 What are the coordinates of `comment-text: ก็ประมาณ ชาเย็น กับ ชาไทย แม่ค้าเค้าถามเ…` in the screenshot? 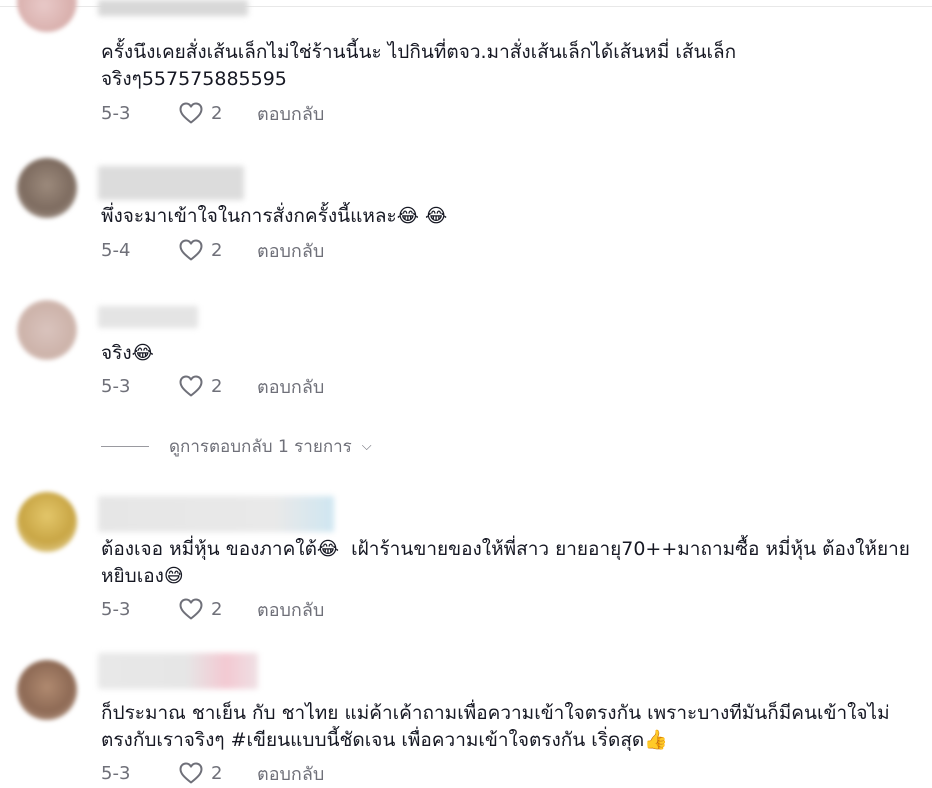 It's located at (495, 726).